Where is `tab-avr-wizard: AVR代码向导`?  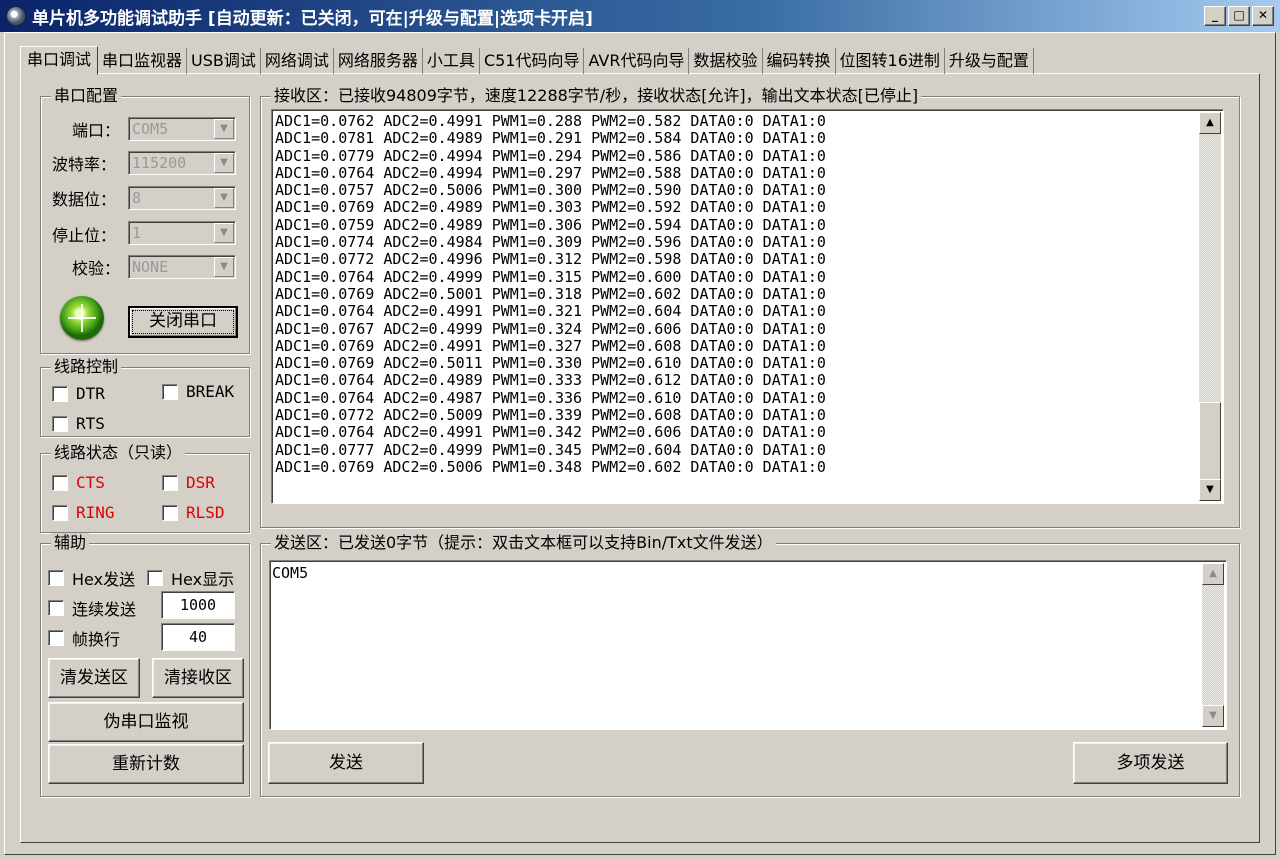 tab-avr-wizard: AVR代码向导 is located at coordinates (637, 61).